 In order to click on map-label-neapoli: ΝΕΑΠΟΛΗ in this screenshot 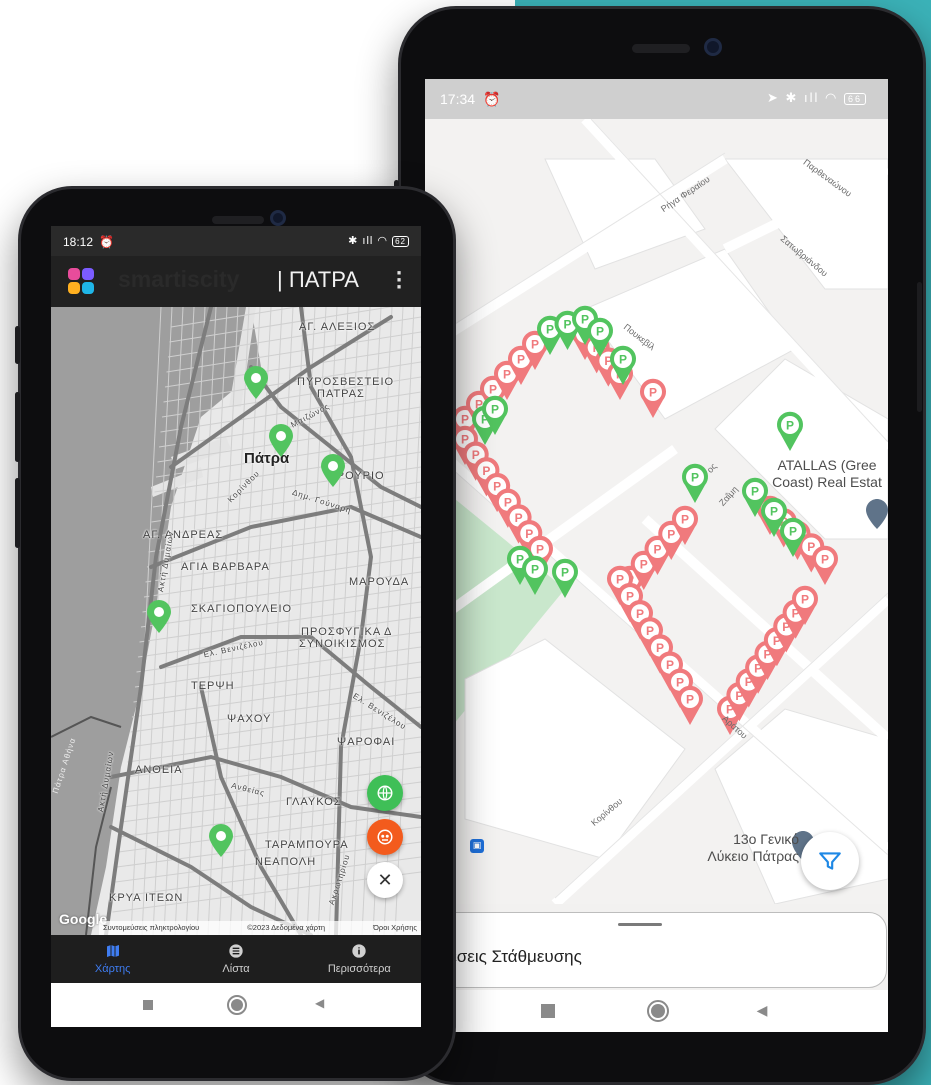, I will do `click(286, 862)`.